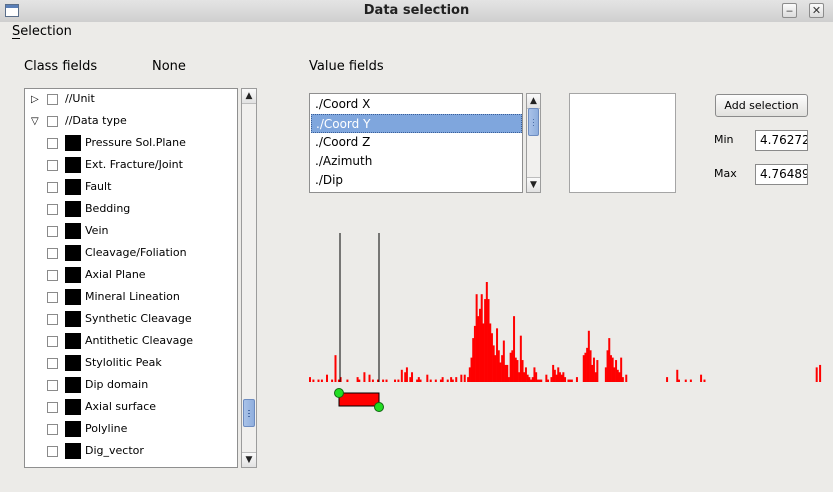  I want to click on tree-item-row: Pressure Sol.Plane, so click(131, 144).